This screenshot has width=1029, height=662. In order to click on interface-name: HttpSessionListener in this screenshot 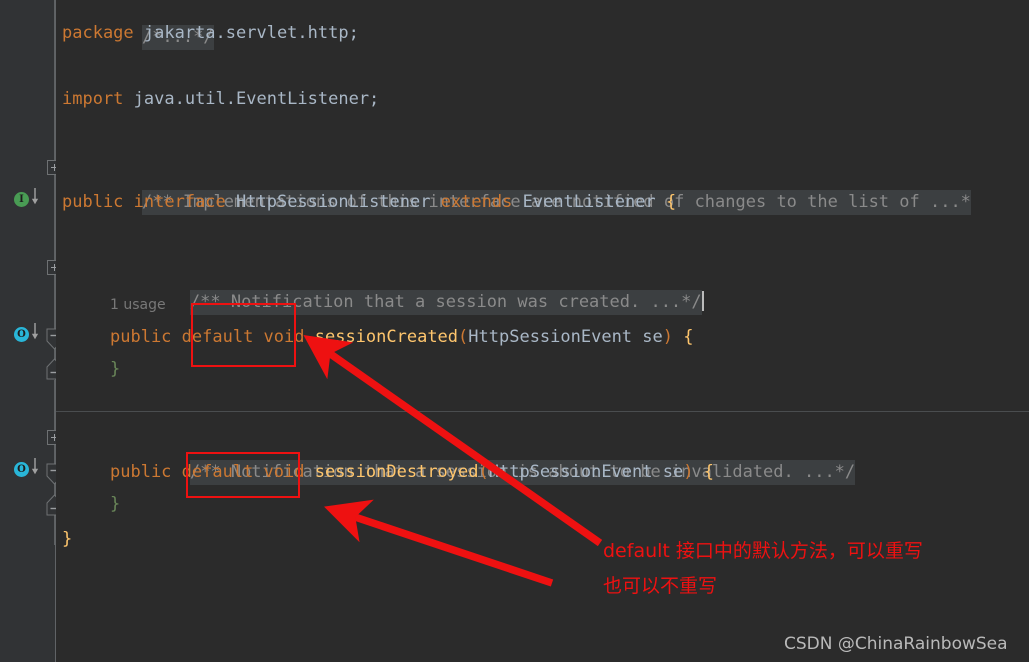, I will do `click(338, 202)`.